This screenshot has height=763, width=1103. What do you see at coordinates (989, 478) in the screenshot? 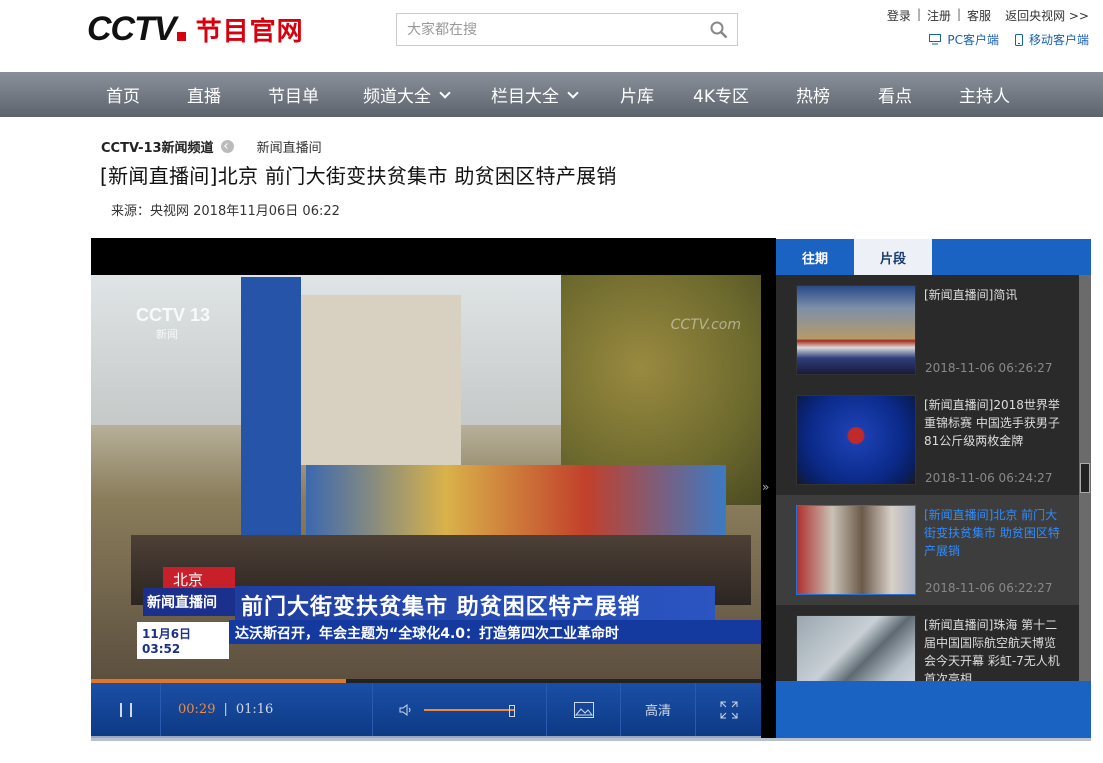
I see `clip-date: 2018-11-06 06:24:27` at bounding box center [989, 478].